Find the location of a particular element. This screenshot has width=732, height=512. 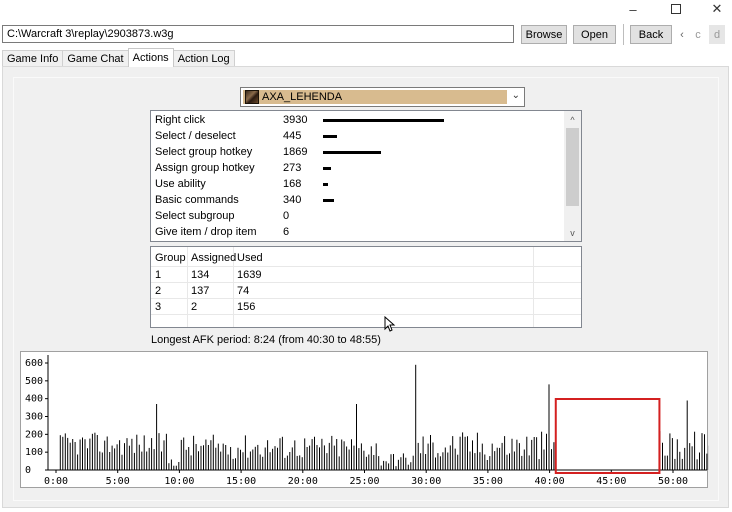

x-tick-label: 15:00 is located at coordinates (241, 481).